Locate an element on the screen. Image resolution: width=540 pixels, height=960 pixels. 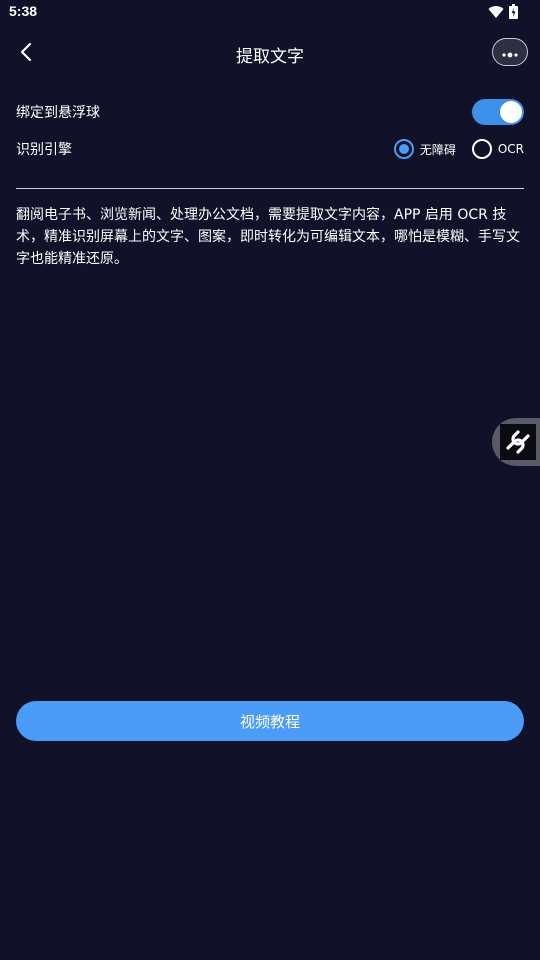
toggle-knob is located at coordinates (511, 112).